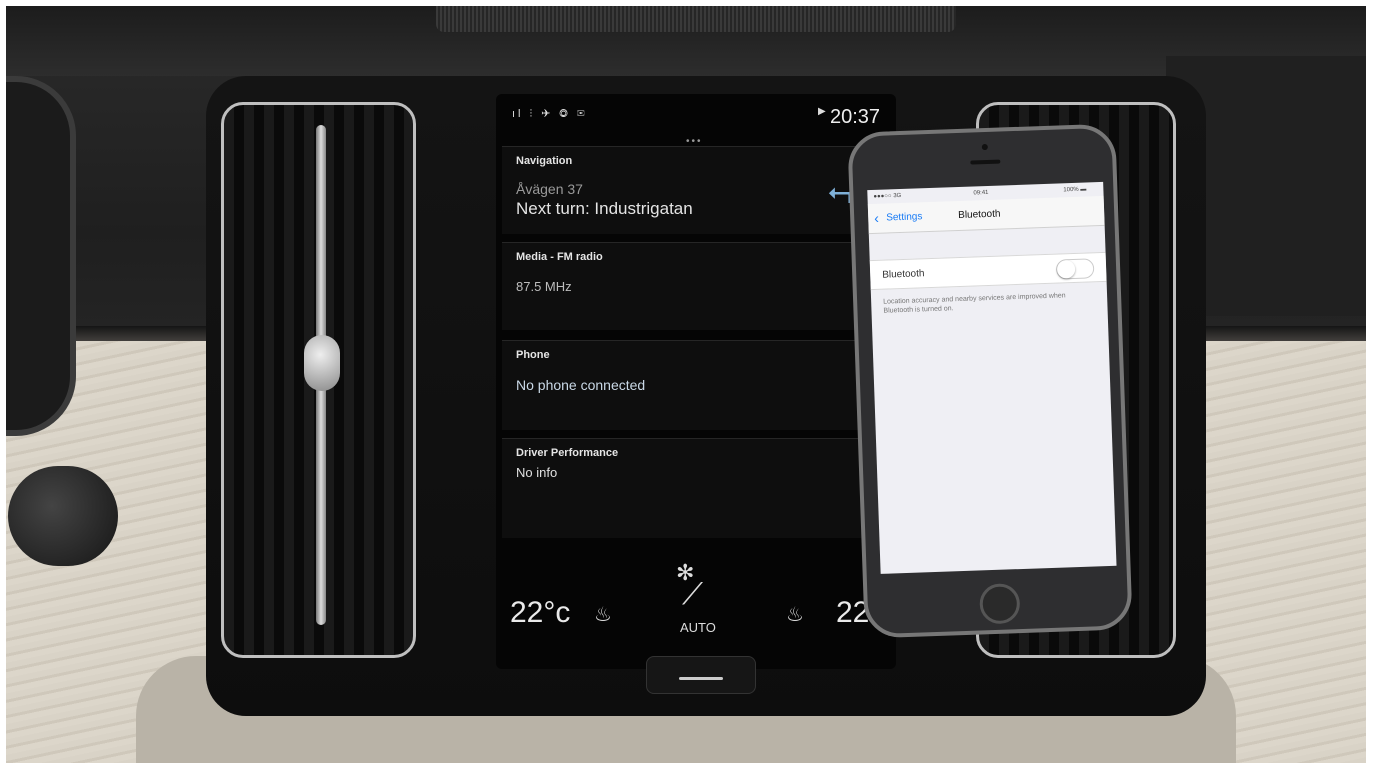 This screenshot has height=769, width=1375. What do you see at coordinates (698, 627) in the screenshot?
I see `climate-auto-label: AUTO` at bounding box center [698, 627].